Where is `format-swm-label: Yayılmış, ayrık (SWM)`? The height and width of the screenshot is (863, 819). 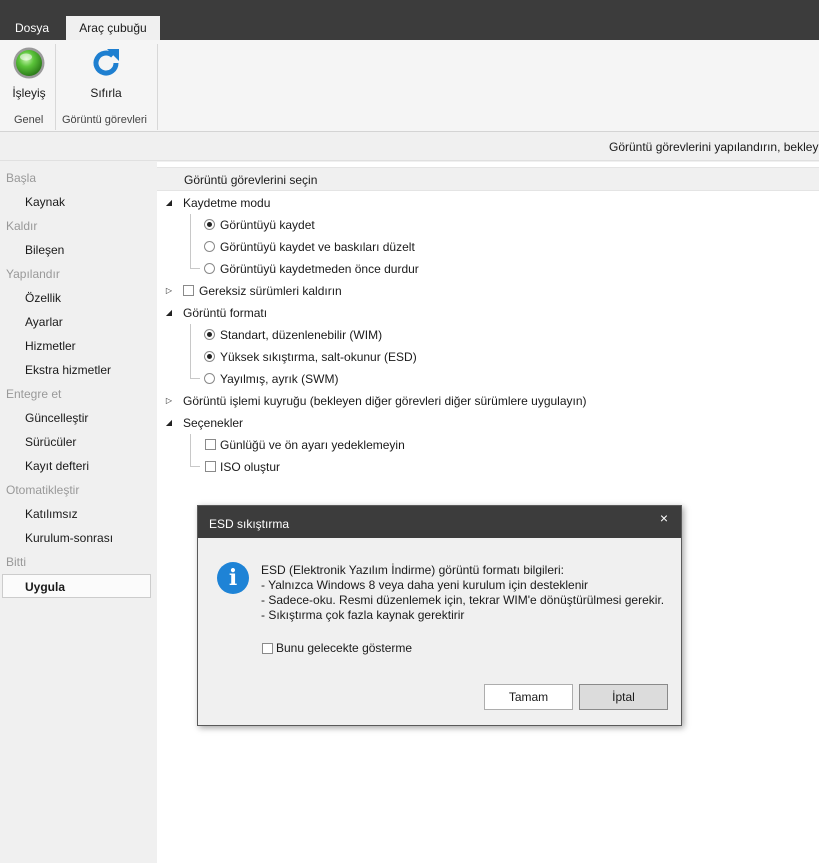
format-swm-label: Yayılmış, ayrık (SWM) is located at coordinates (279, 379).